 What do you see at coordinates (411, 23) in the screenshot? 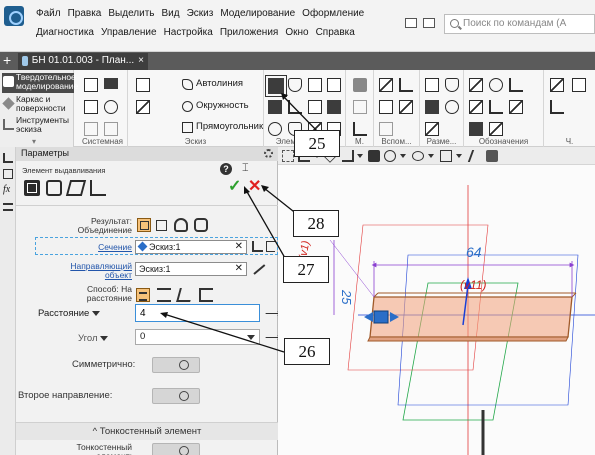
I see `window-restore-icon` at bounding box center [411, 23].